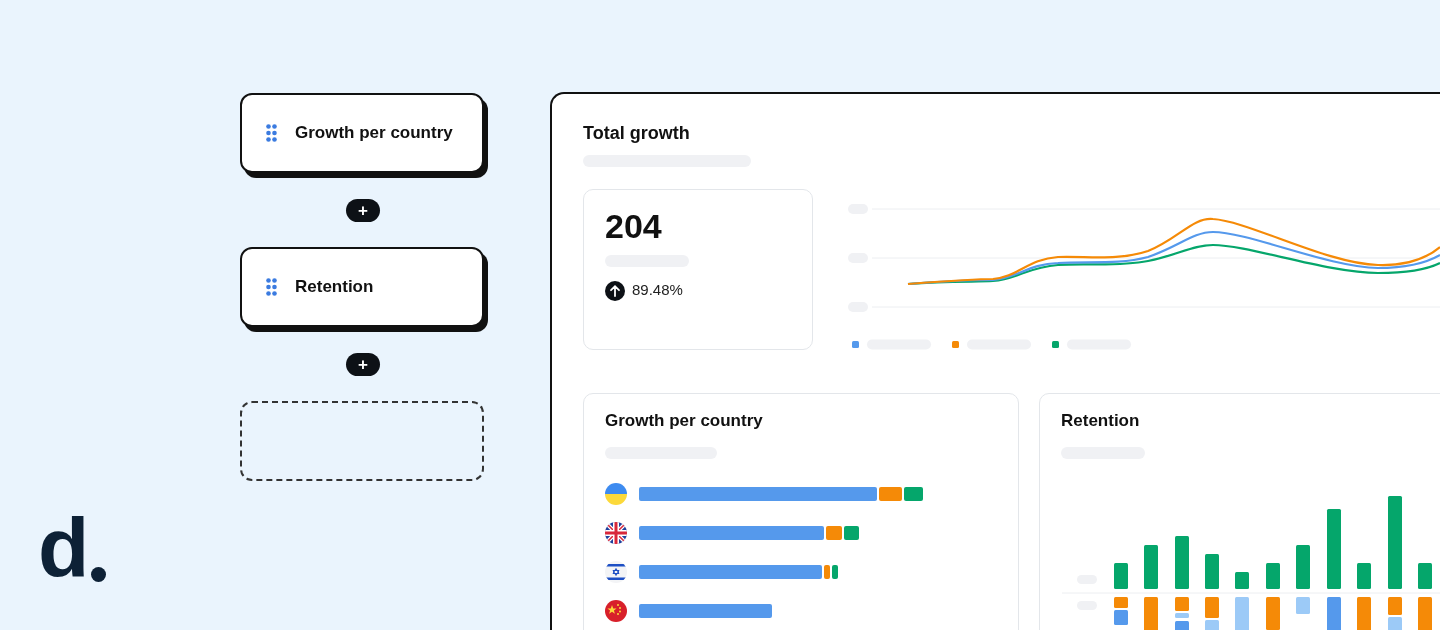 Image resolution: width=1440 pixels, height=630 pixels. I want to click on card-title: Retention, so click(1101, 421).